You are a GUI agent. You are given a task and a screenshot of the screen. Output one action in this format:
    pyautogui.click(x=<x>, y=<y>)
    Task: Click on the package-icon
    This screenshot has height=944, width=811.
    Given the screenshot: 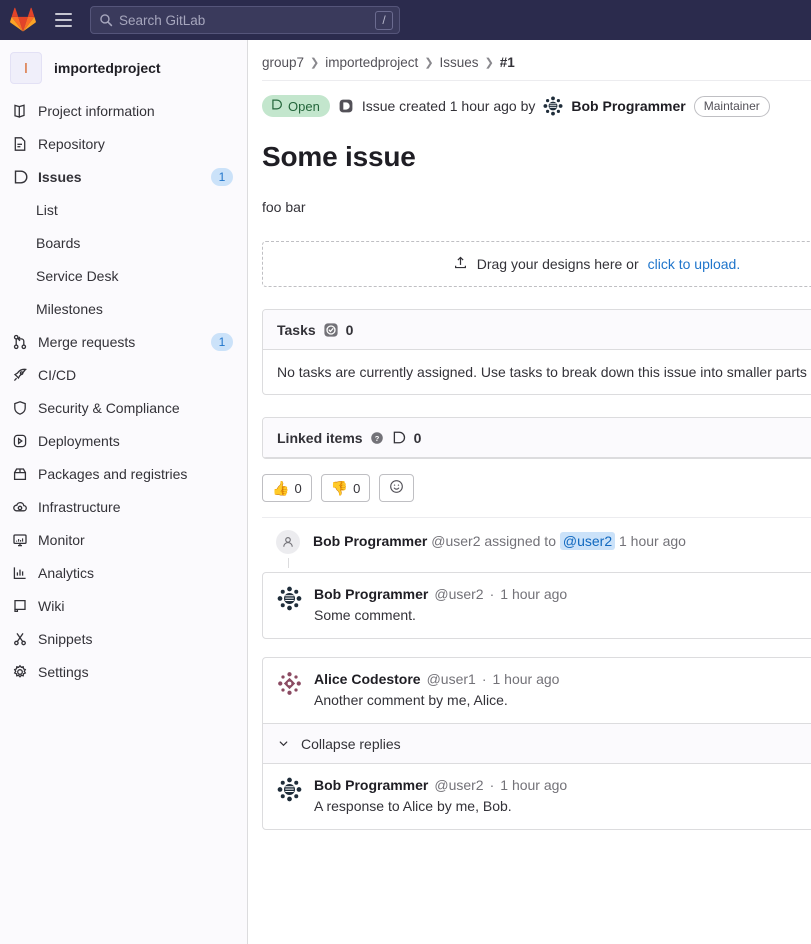 What is the action you would take?
    pyautogui.click(x=20, y=474)
    